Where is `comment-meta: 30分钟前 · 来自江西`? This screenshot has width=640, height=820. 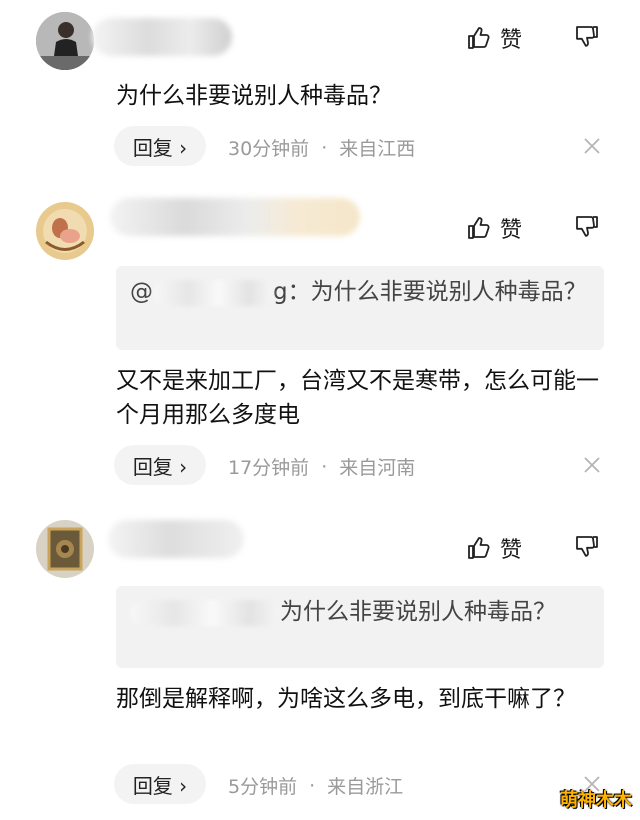 comment-meta: 30分钟前 · 来自江西 is located at coordinates (321, 147).